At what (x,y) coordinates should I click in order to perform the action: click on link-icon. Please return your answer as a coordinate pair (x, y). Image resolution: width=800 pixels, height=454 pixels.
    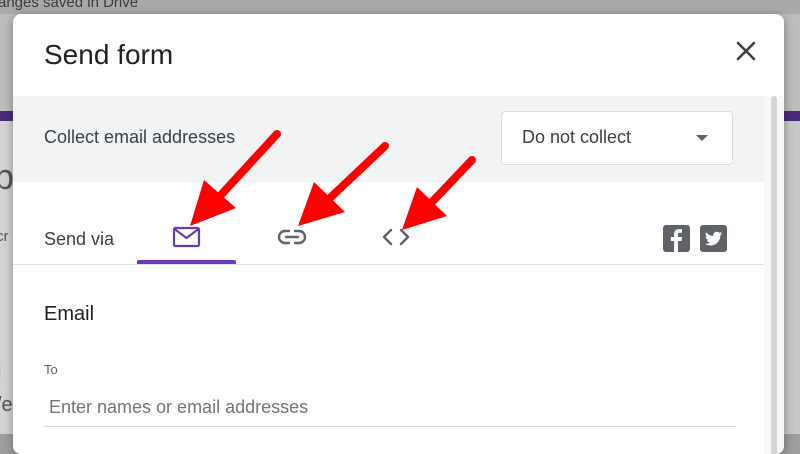
    Looking at the image, I should click on (292, 237).